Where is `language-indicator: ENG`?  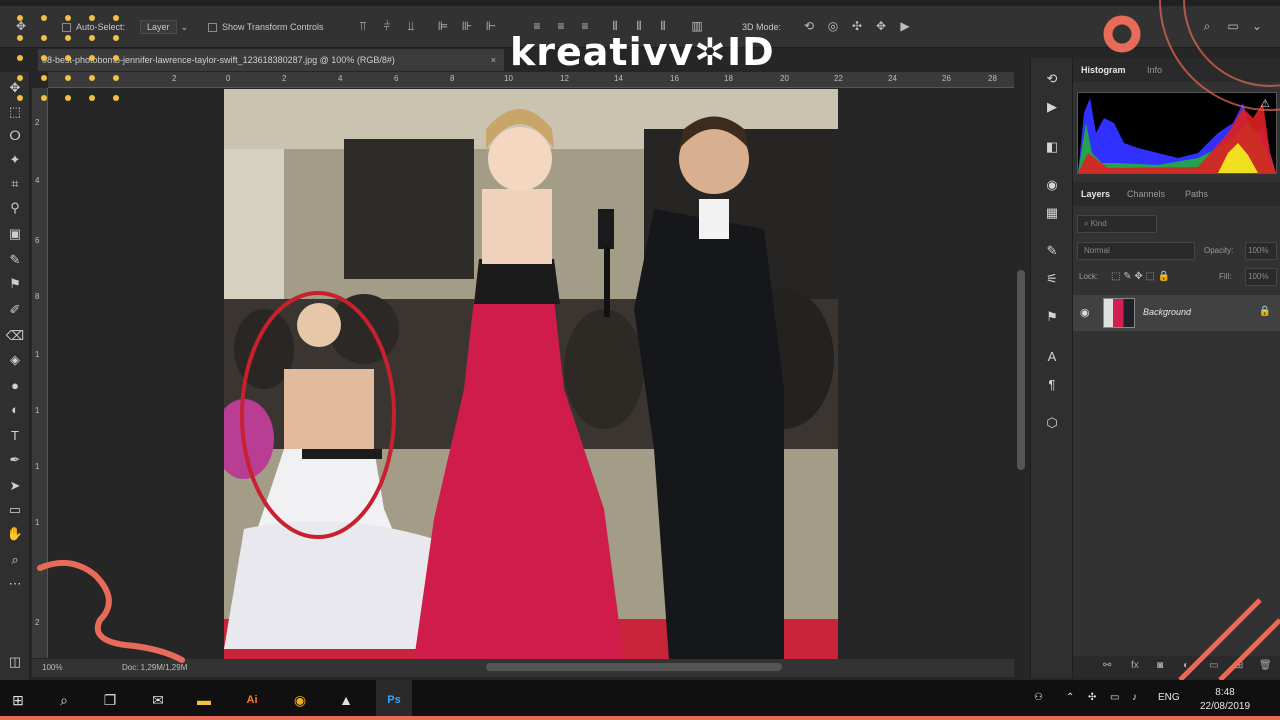 language-indicator: ENG is located at coordinates (1169, 697).